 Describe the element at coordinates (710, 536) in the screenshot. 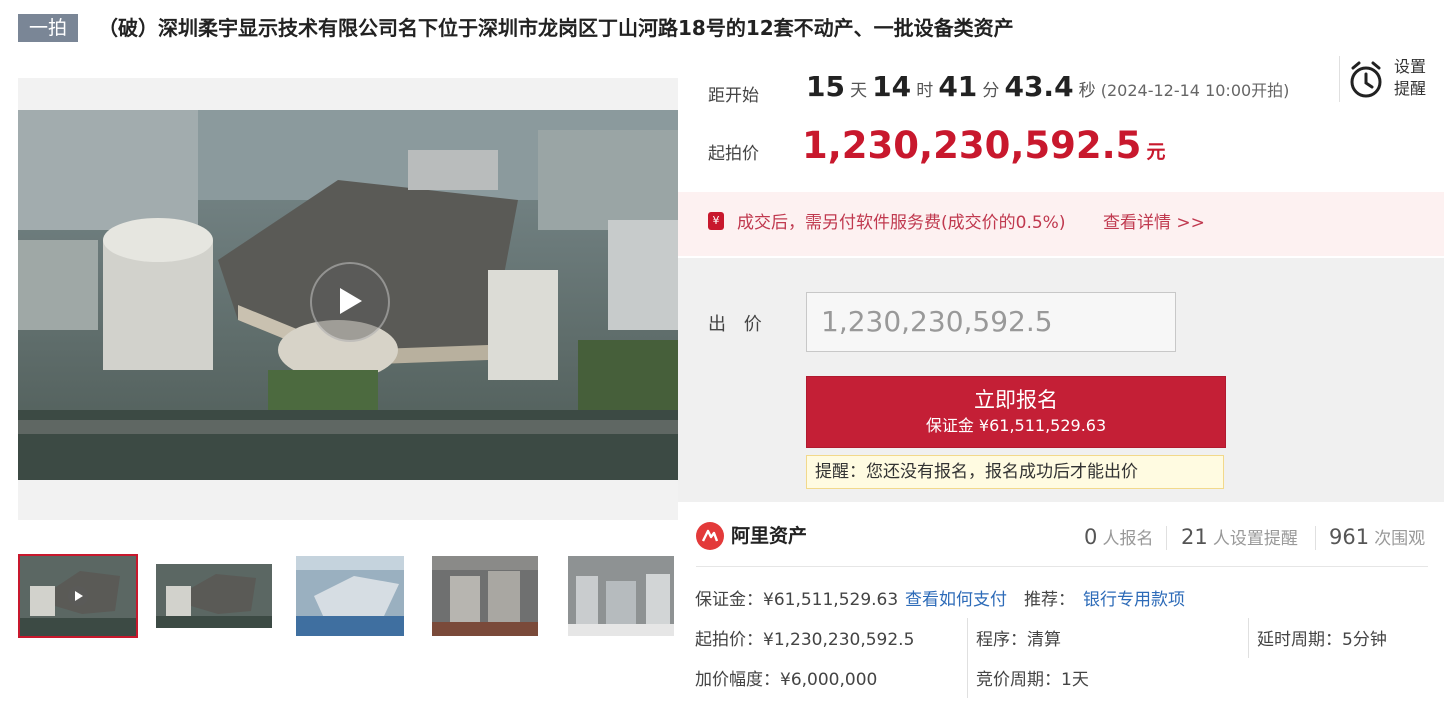

I see `ali-assets-logo-icon` at that location.